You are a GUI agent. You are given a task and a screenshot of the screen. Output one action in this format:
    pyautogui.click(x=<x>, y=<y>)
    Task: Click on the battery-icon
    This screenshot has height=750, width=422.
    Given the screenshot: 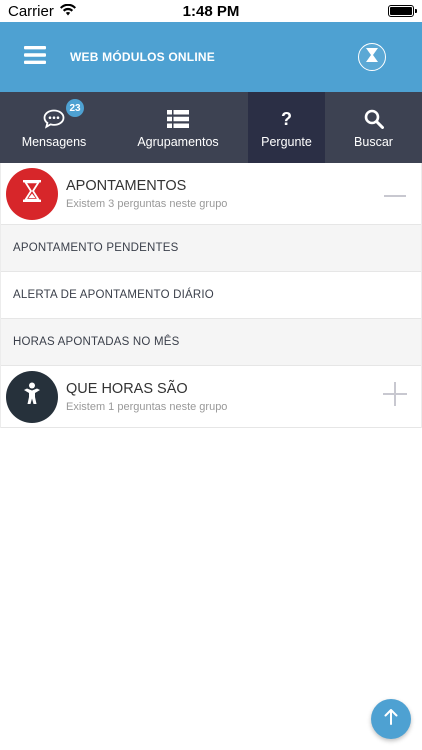 What is the action you would take?
    pyautogui.click(x=402, y=11)
    